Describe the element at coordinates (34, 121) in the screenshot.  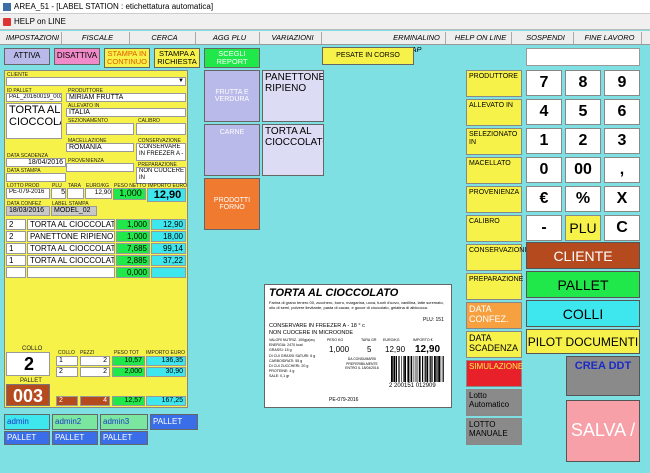
I see `product-name-field: TORTA AL CIOCCOLATO` at that location.